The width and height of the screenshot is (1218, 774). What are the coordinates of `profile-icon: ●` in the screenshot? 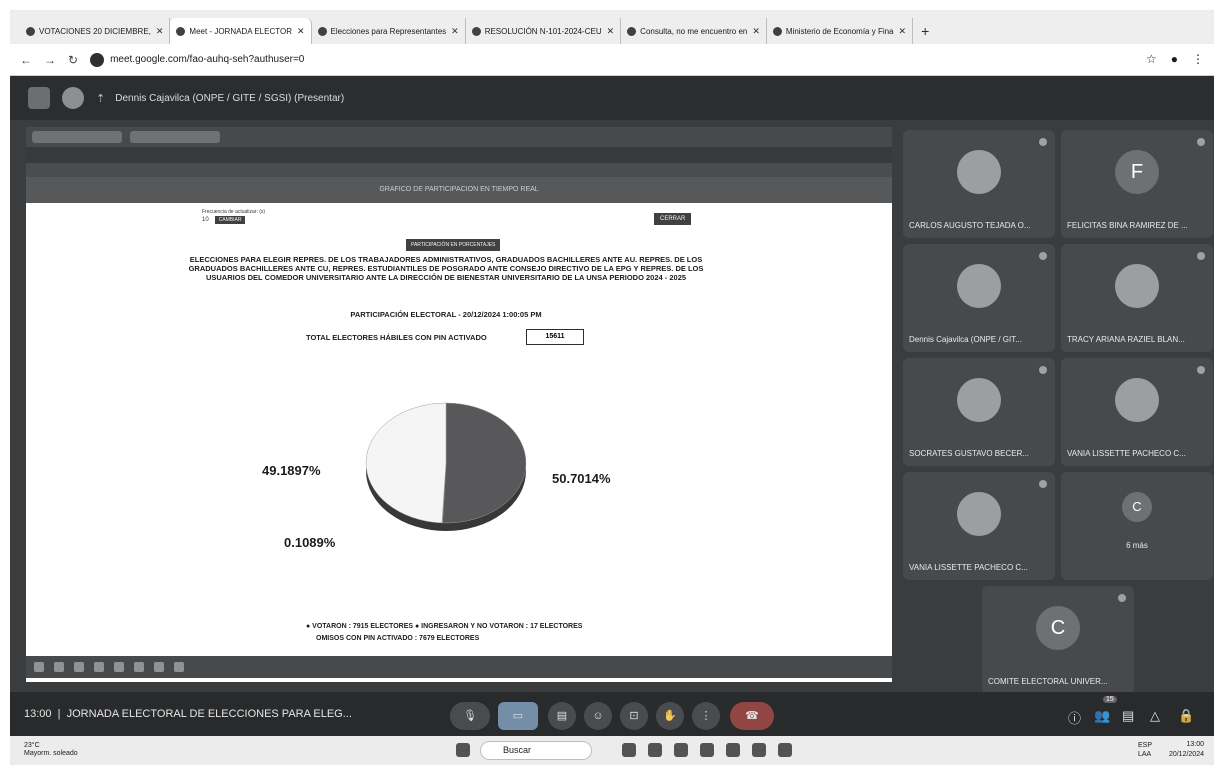 It's located at (1174, 59).